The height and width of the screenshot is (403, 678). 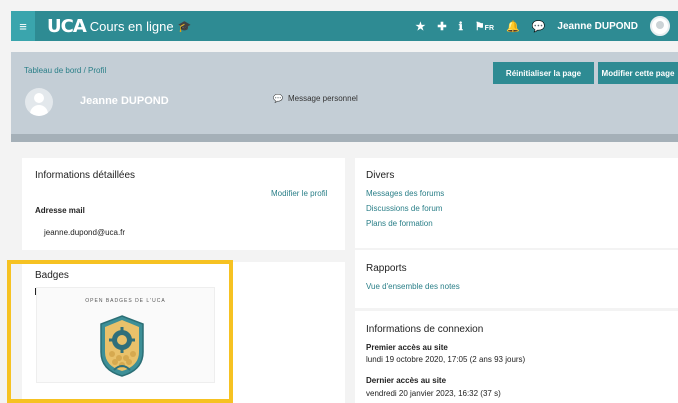 I want to click on header-divider, so click(x=344, y=138).